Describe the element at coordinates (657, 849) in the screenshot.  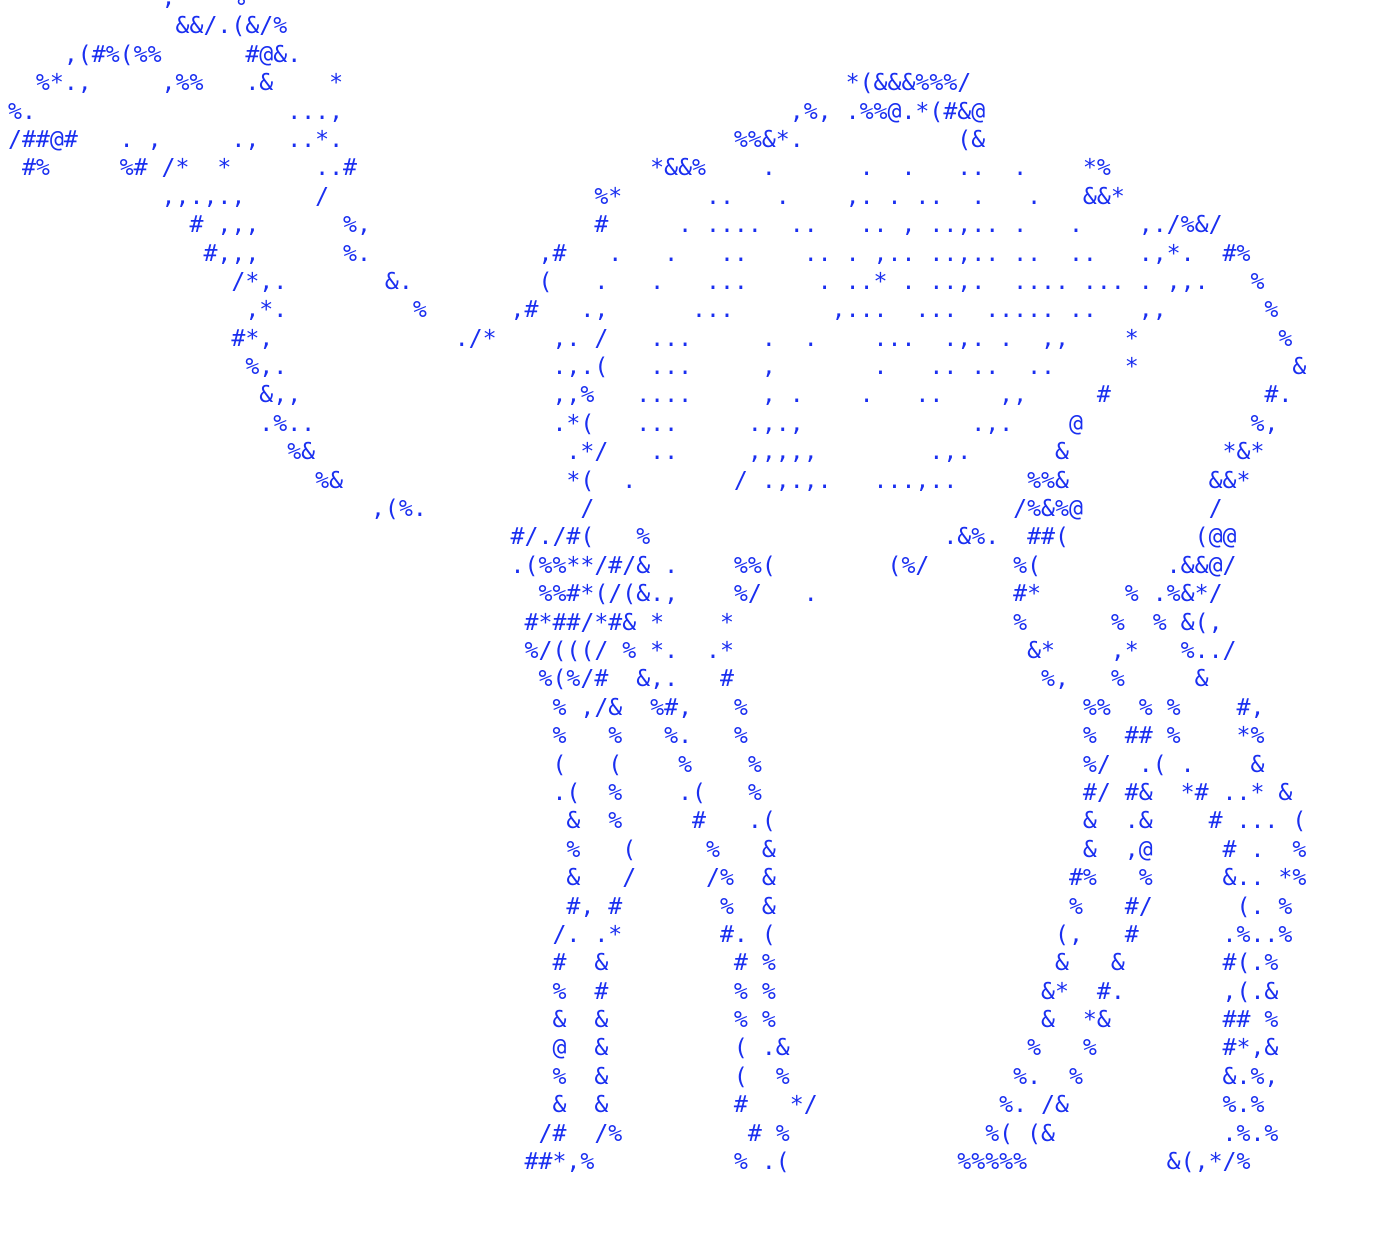
I see `ascii-art-line: % ( % & & ,@ # . %` at that location.